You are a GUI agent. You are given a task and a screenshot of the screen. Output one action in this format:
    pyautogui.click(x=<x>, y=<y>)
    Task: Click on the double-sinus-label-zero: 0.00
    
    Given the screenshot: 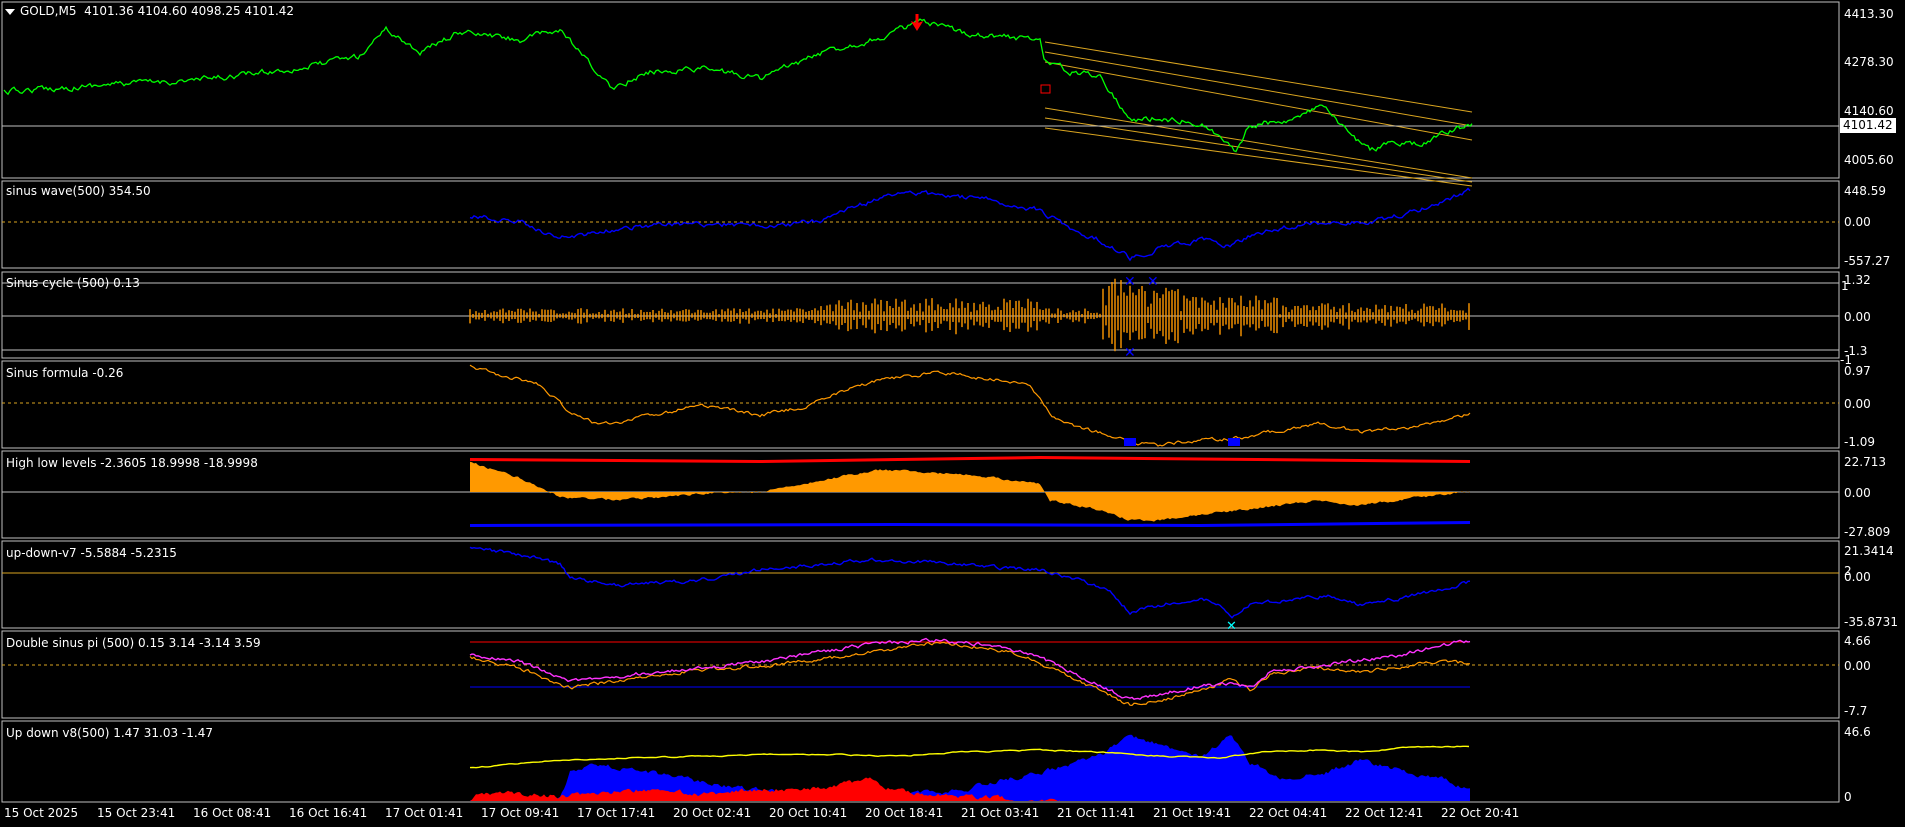 What is the action you would take?
    pyautogui.click(x=1857, y=666)
    